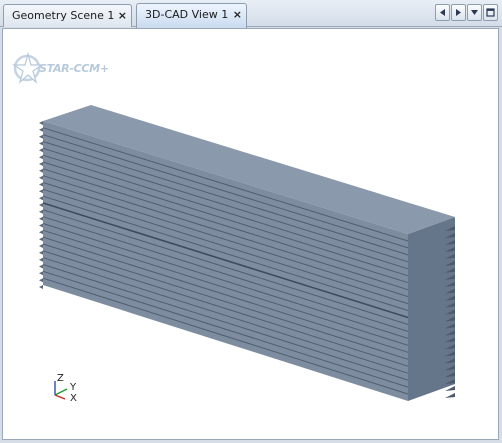 The height and width of the screenshot is (443, 502). I want to click on scroll-left-button, so click(442, 12).